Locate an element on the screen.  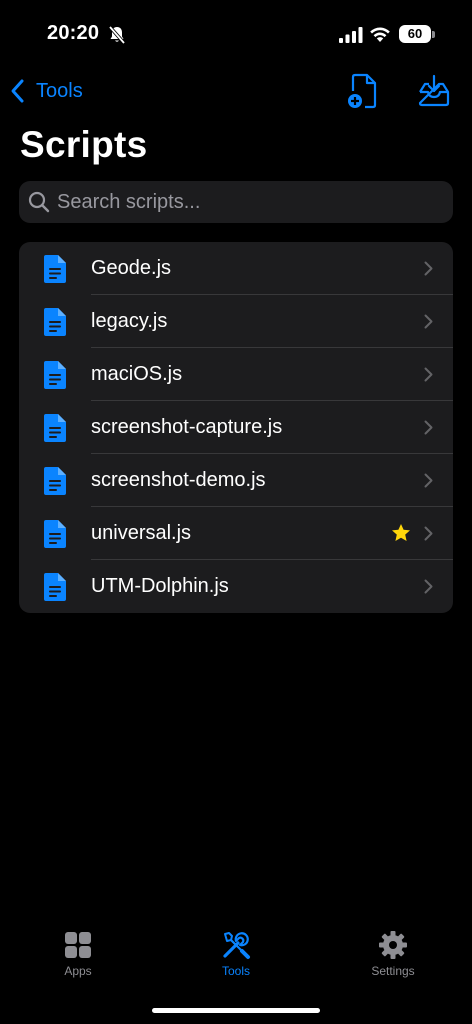
wifi-icon is located at coordinates (380, 34).